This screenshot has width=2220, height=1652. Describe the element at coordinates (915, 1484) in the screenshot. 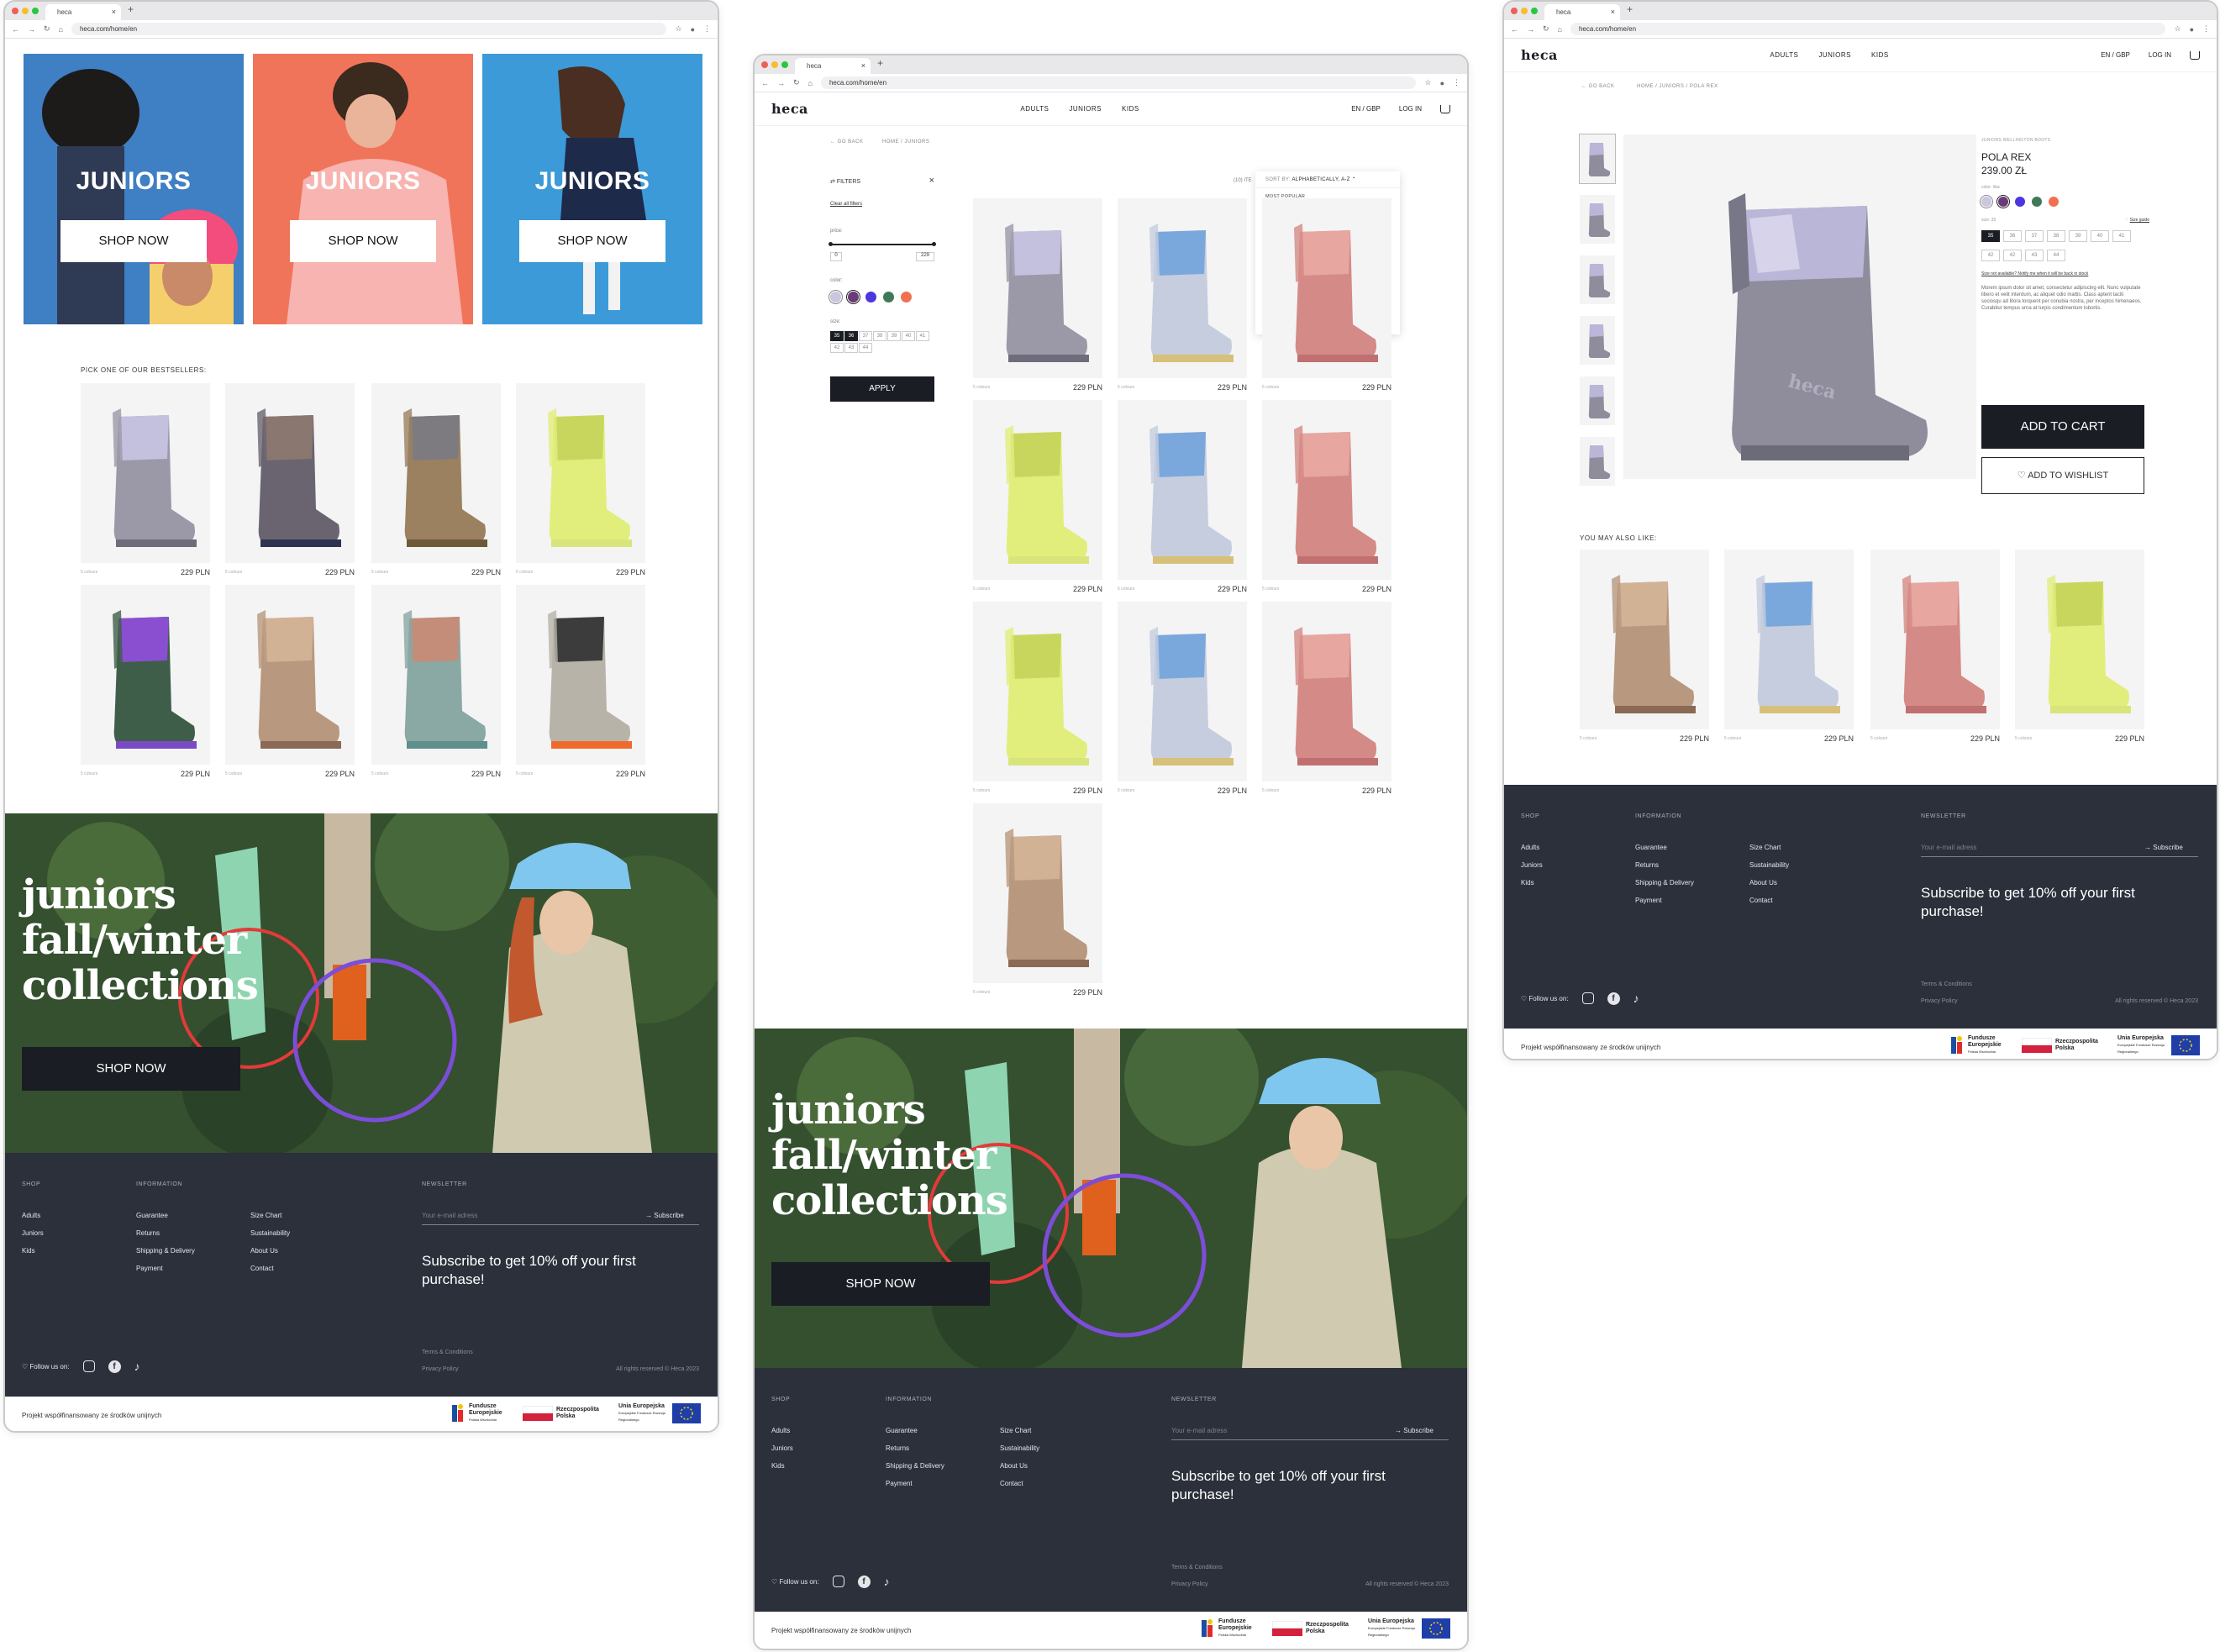

I see `footer-info-link: Payment` at that location.